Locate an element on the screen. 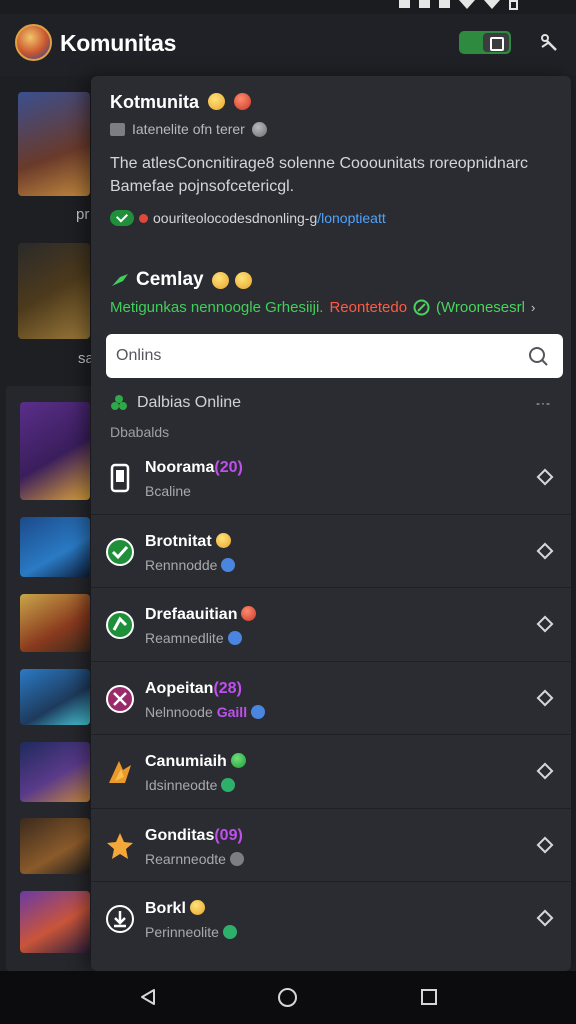  card-title-row: Kotmunita is located at coordinates (181, 102).